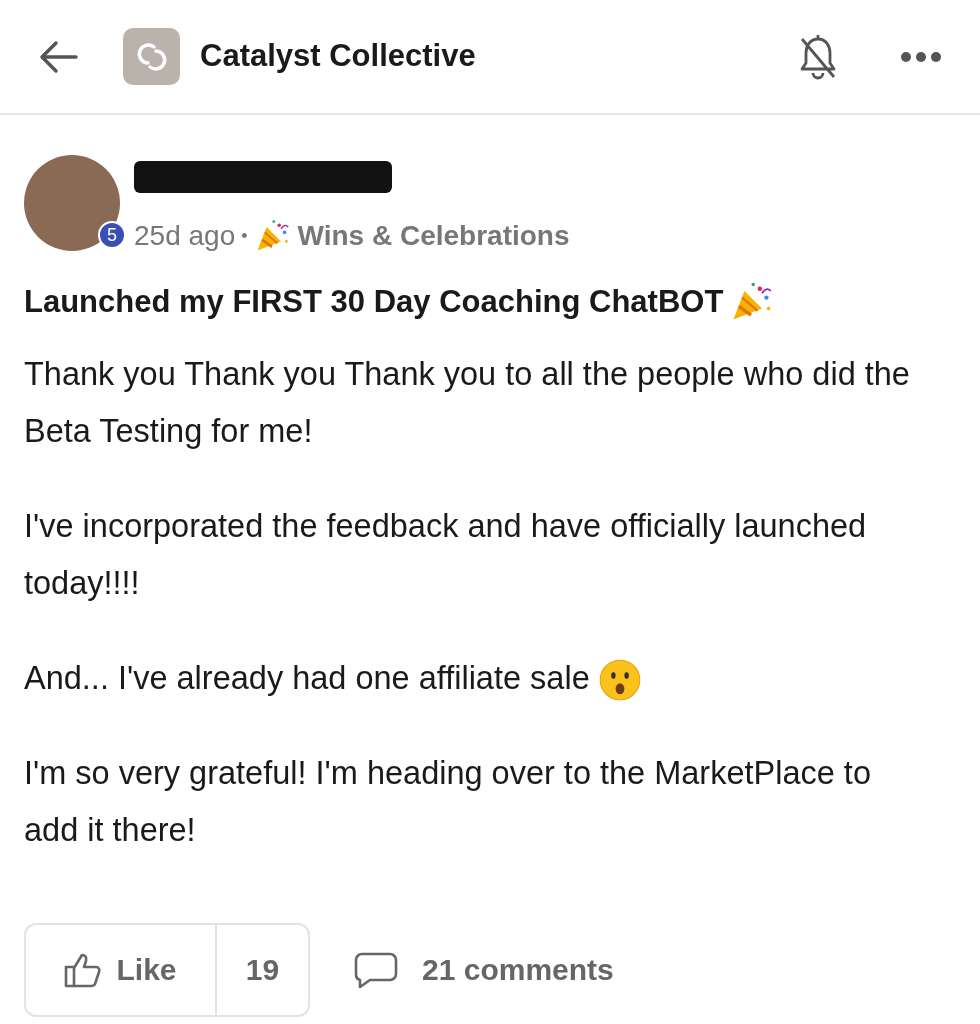  I want to click on body-paragraph: I've incorporated the feedback and have officially launched today!!!!, so click(446, 554).